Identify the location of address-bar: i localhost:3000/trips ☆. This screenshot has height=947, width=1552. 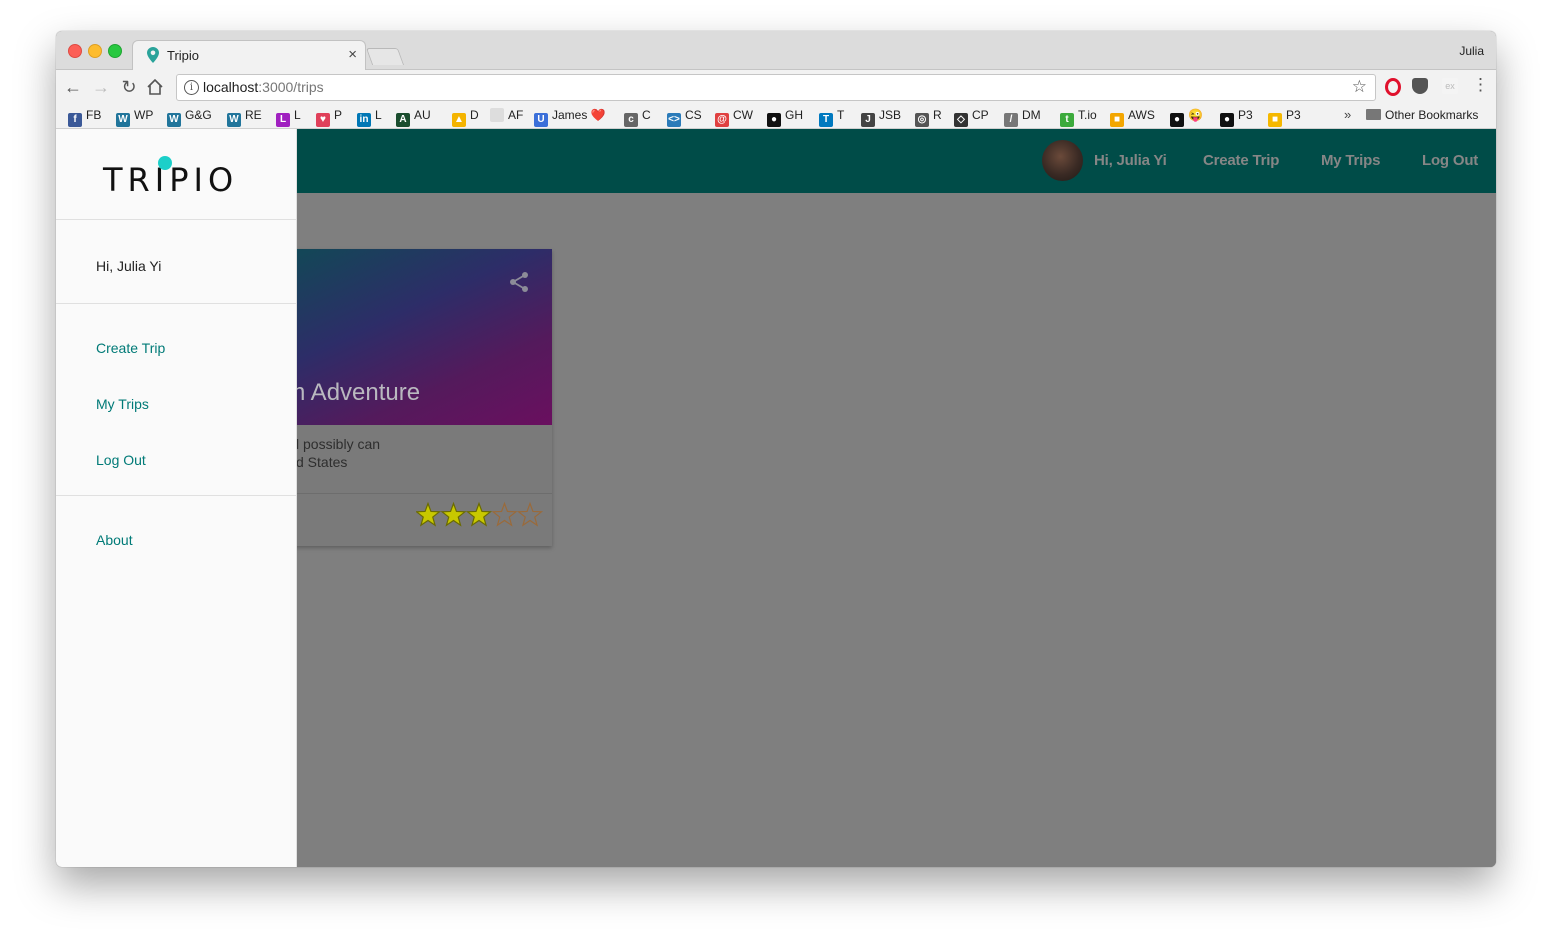
(776, 87).